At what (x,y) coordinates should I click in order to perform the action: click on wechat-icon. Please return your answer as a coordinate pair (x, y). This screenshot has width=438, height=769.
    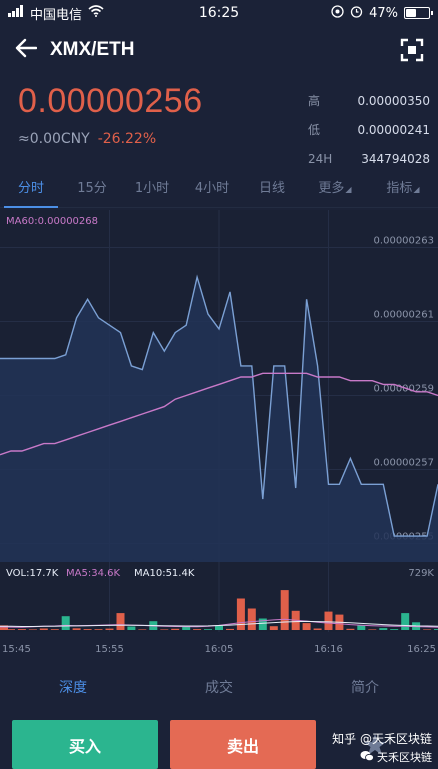
    Looking at the image, I should click on (367, 757).